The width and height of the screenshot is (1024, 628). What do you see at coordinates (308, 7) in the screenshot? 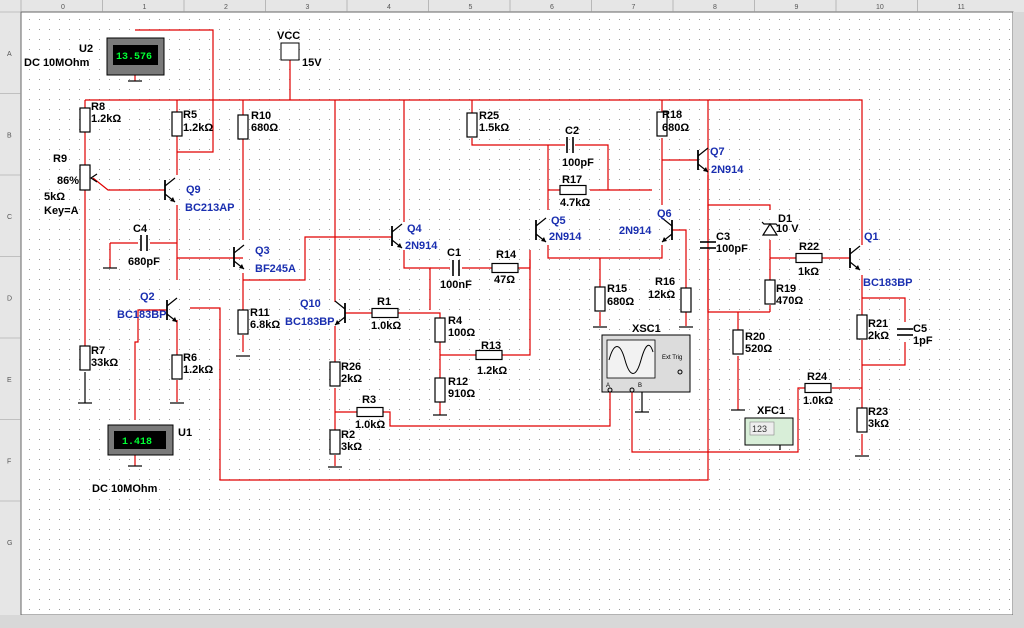
I see `column-label: 3` at bounding box center [308, 7].